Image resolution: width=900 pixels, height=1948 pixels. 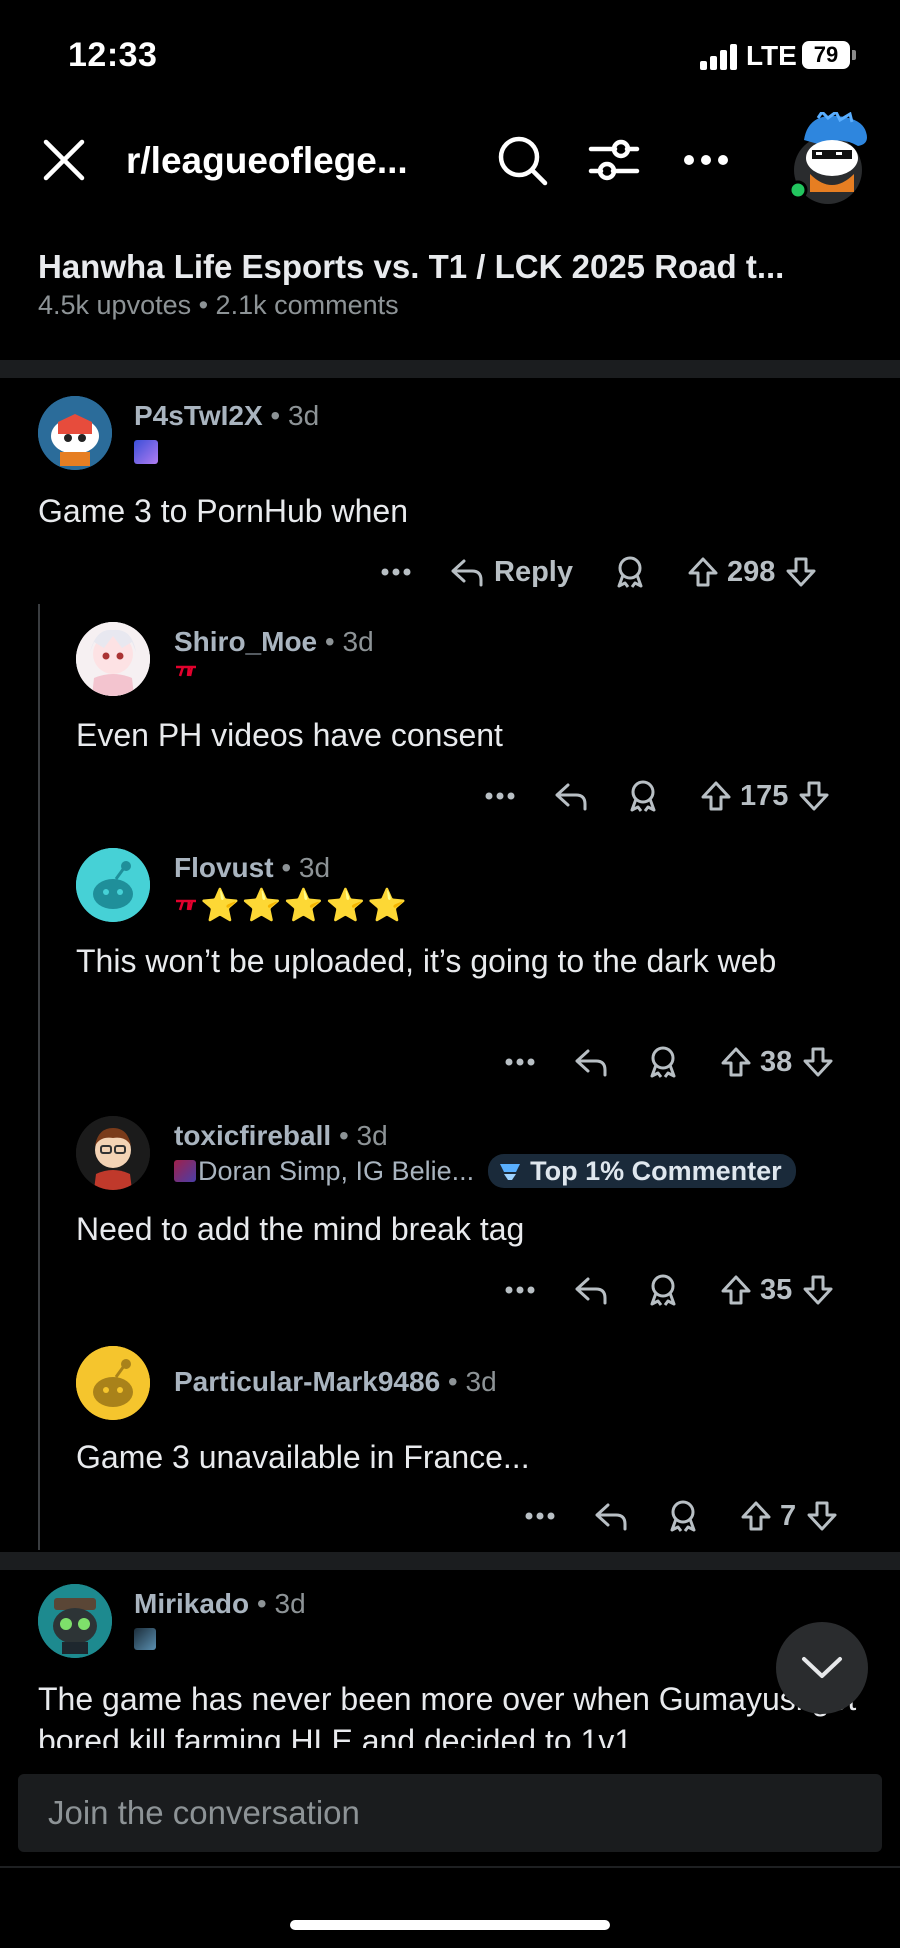 I want to click on home-indicator, so click(x=450, y=1925).